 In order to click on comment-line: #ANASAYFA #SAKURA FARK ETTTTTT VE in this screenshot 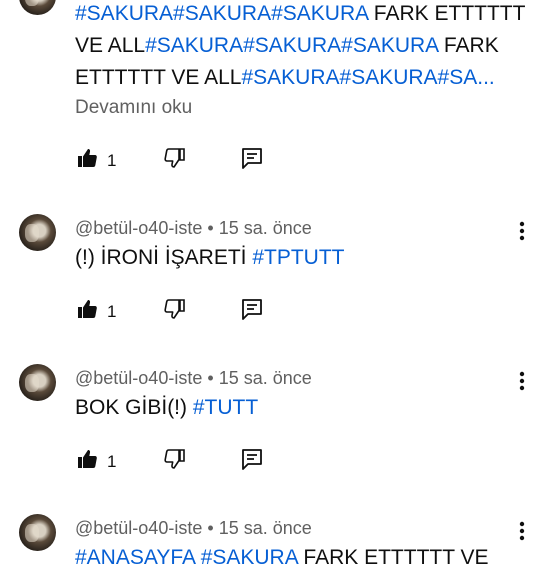, I will do `click(282, 558)`.